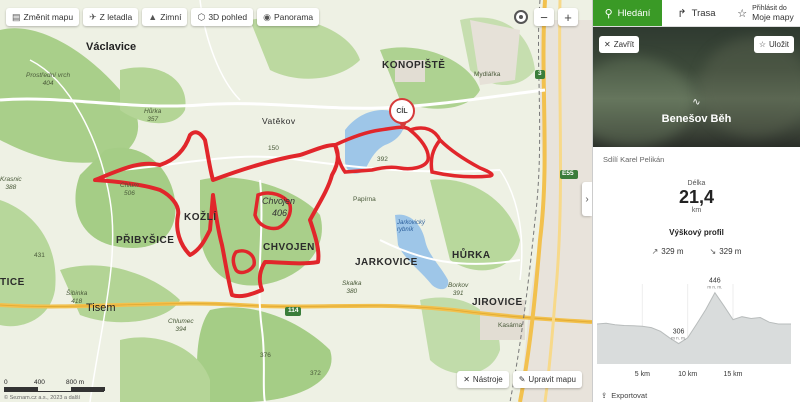 The height and width of the screenshot is (402, 800). What do you see at coordinates (111, 47) in the screenshot?
I see `map-label-vaclavice: Václavice` at bounding box center [111, 47].